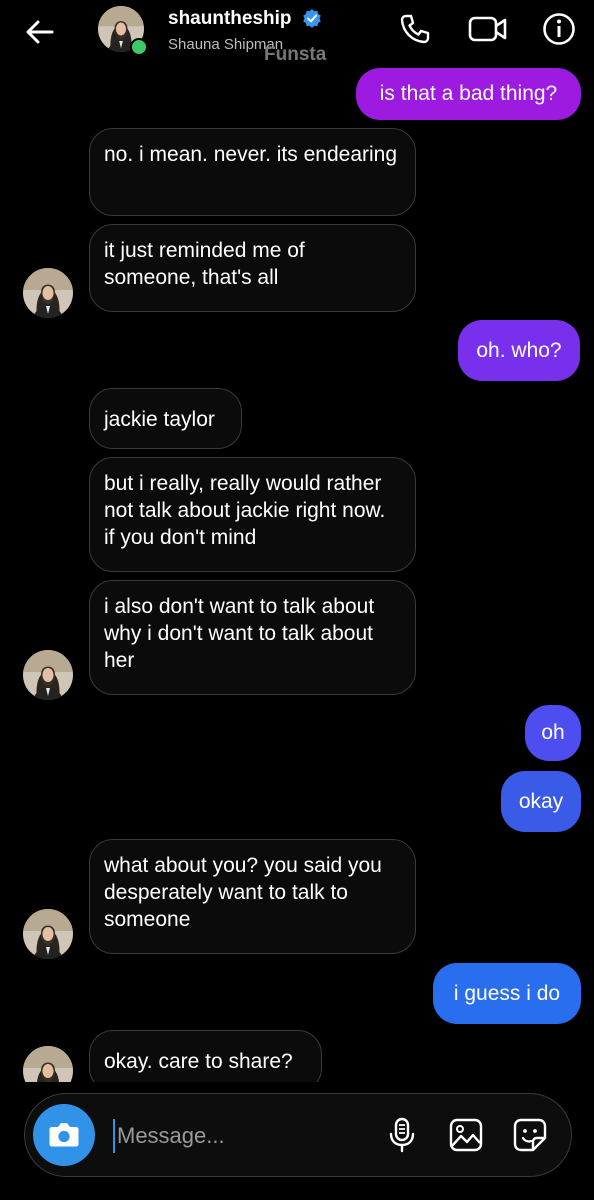 Image resolution: width=594 pixels, height=1200 pixels. What do you see at coordinates (553, 733) in the screenshot?
I see `outgoing-message: oh` at bounding box center [553, 733].